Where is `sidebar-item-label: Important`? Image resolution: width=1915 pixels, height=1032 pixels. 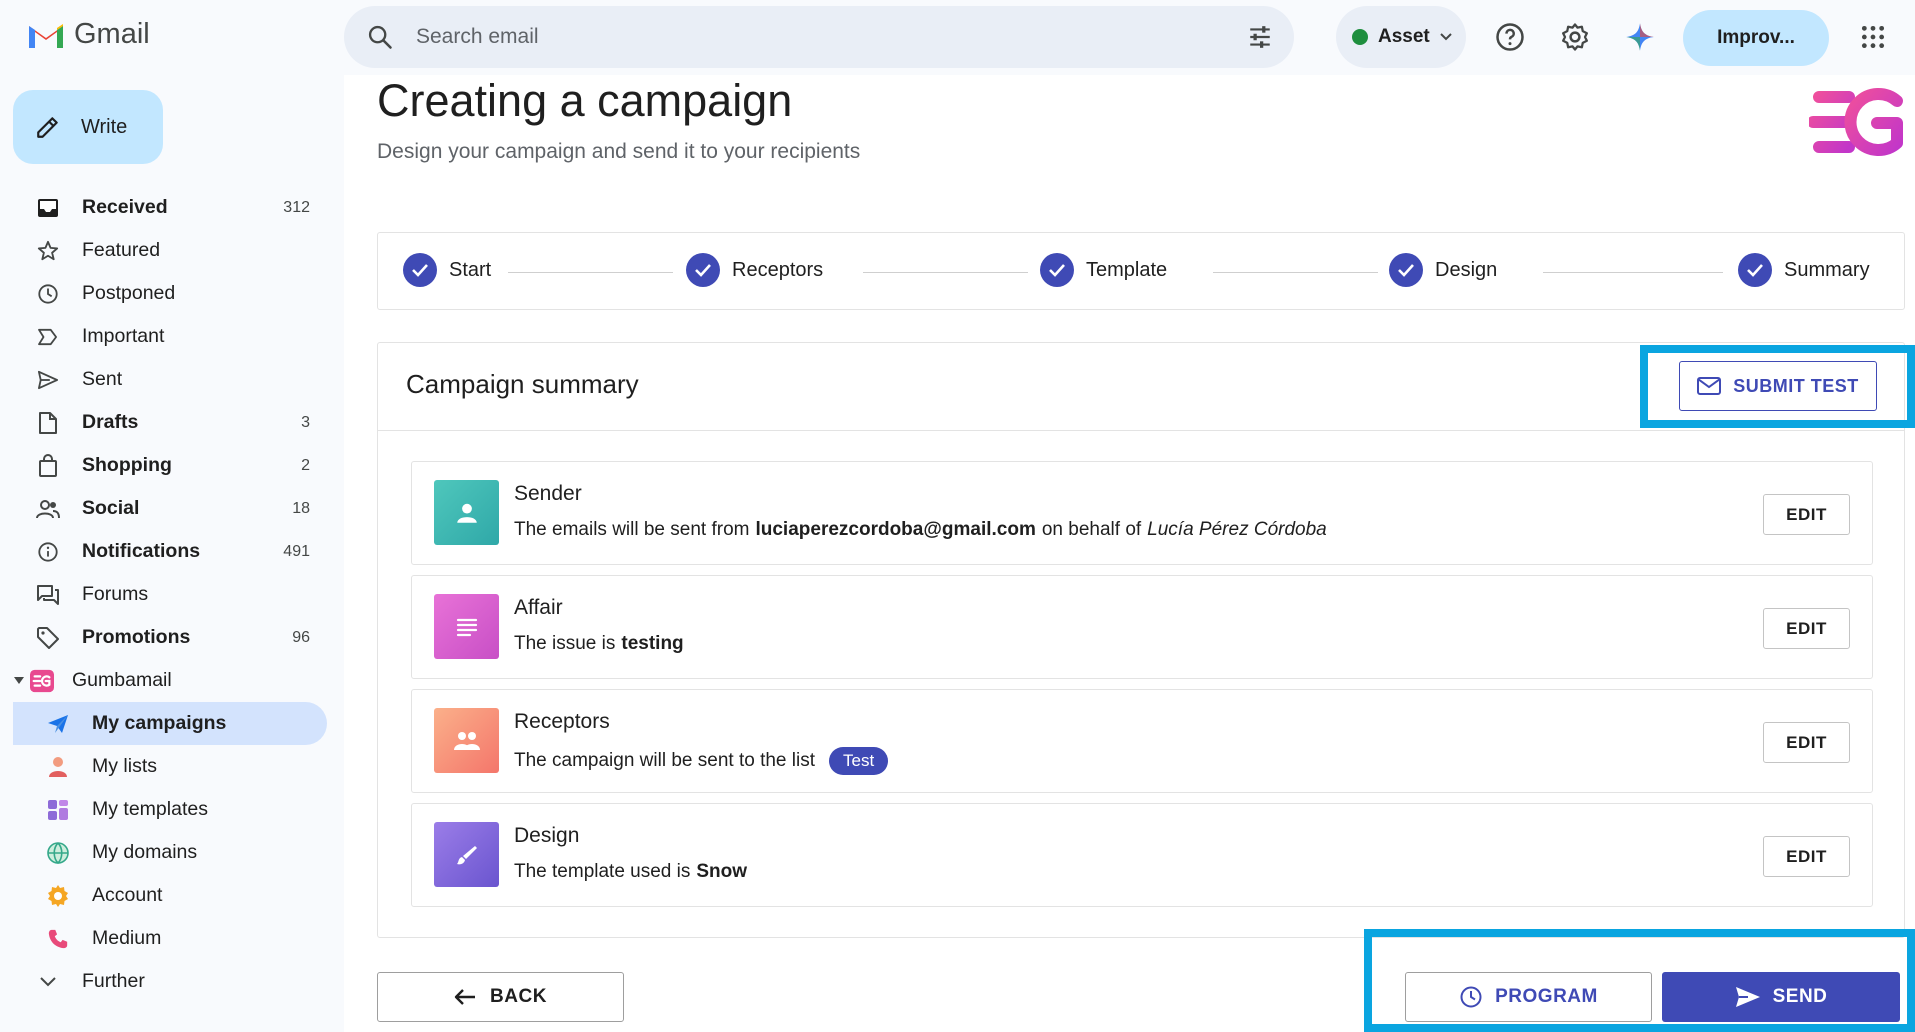
sidebar-item-label: Important is located at coordinates (123, 336).